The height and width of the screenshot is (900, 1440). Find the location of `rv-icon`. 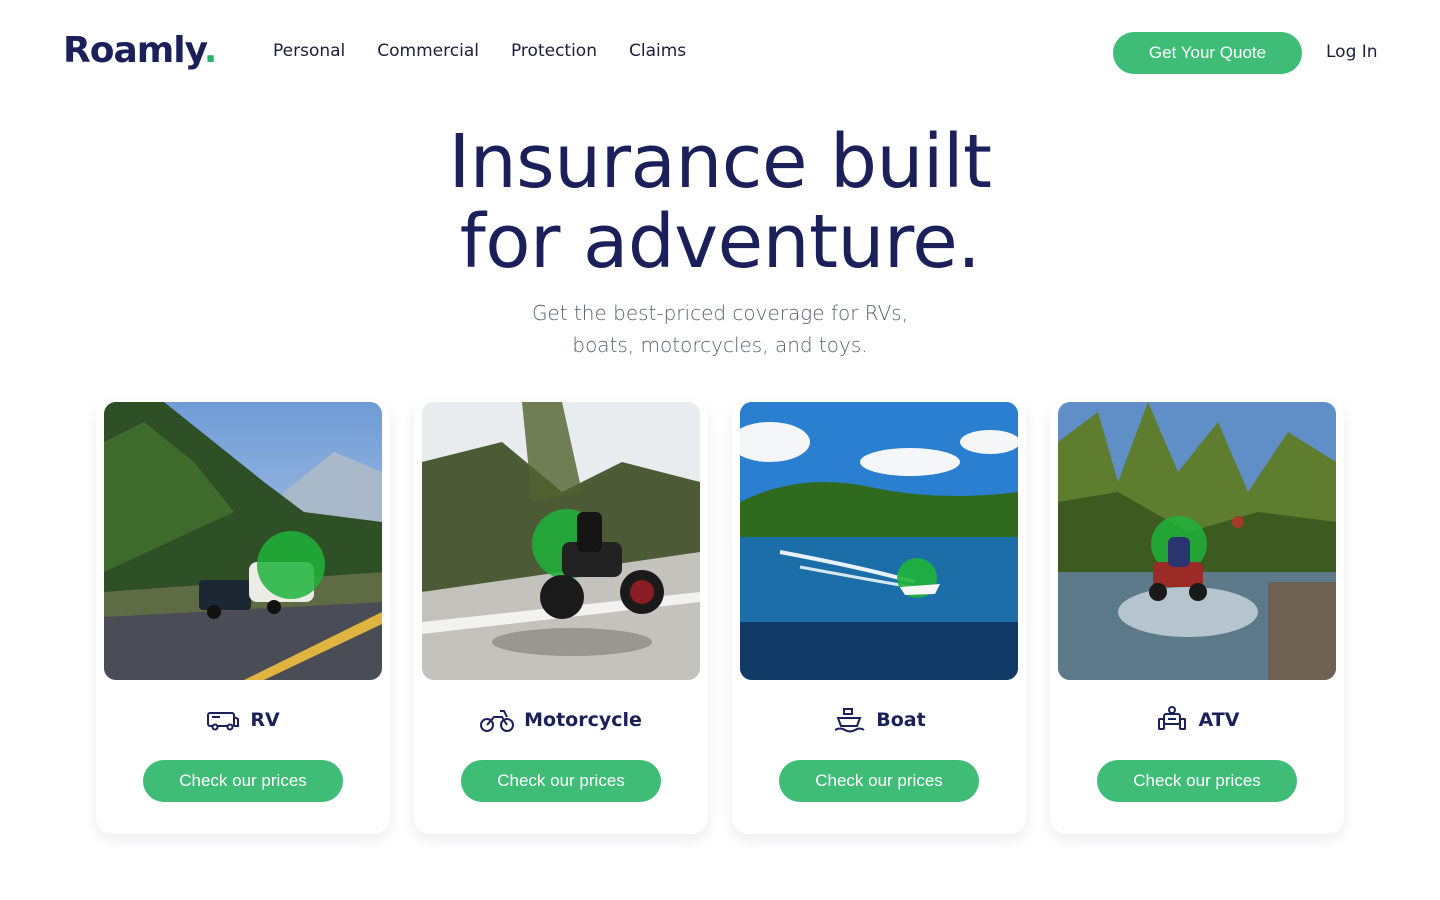

rv-icon is located at coordinates (223, 720).